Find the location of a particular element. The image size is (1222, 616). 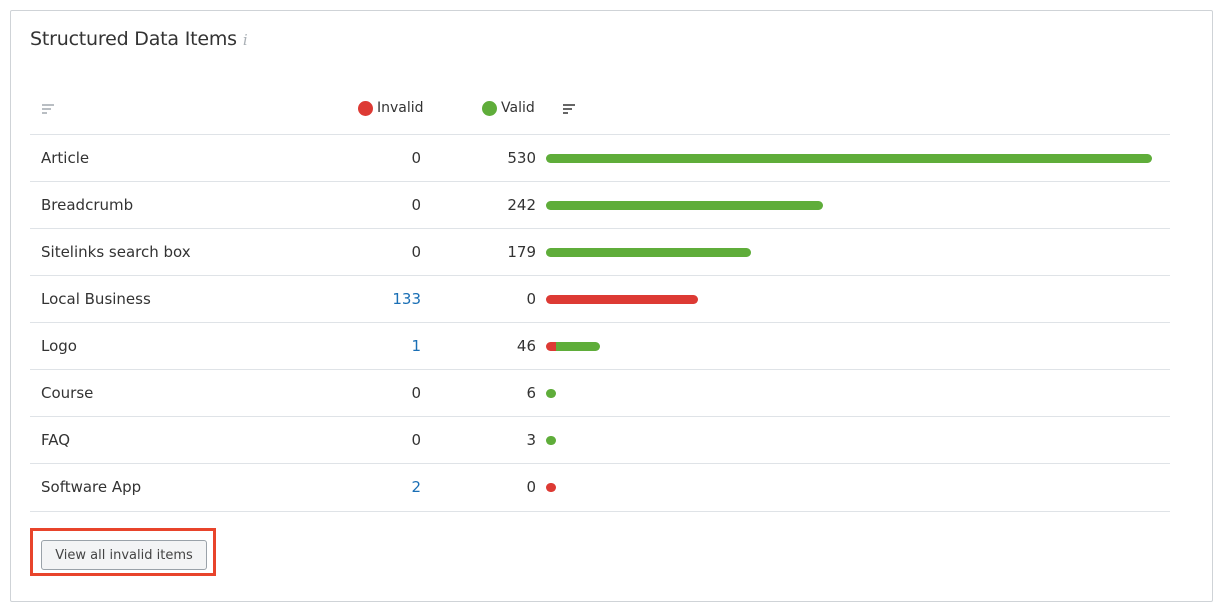

invalid-count: 2 is located at coordinates (416, 487).